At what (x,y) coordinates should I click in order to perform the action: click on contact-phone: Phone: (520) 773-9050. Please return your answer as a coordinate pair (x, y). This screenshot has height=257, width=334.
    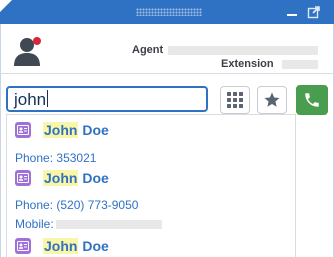
    Looking at the image, I should click on (76, 205).